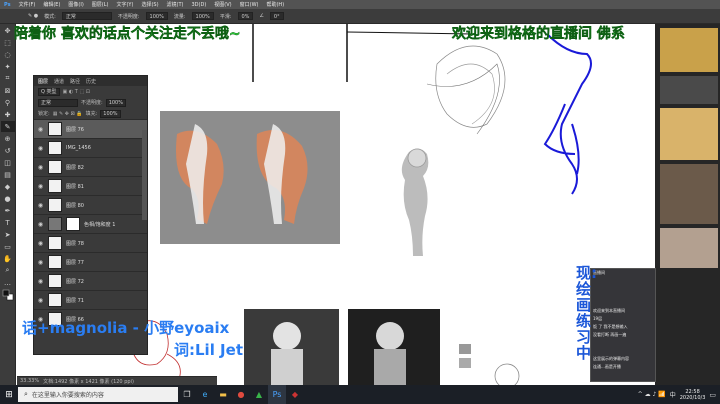 Image resolution: width=720 pixels, height=404 pixels. I want to click on song-lyricist-text: 词:Lil Jet, so click(208, 350).